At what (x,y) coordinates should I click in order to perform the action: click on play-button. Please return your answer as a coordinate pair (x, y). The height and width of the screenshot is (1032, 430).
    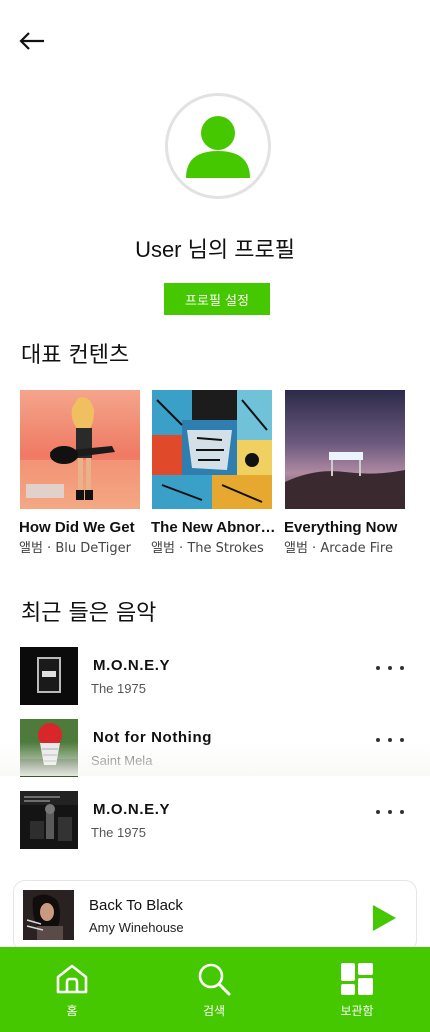
    Looking at the image, I should click on (384, 918).